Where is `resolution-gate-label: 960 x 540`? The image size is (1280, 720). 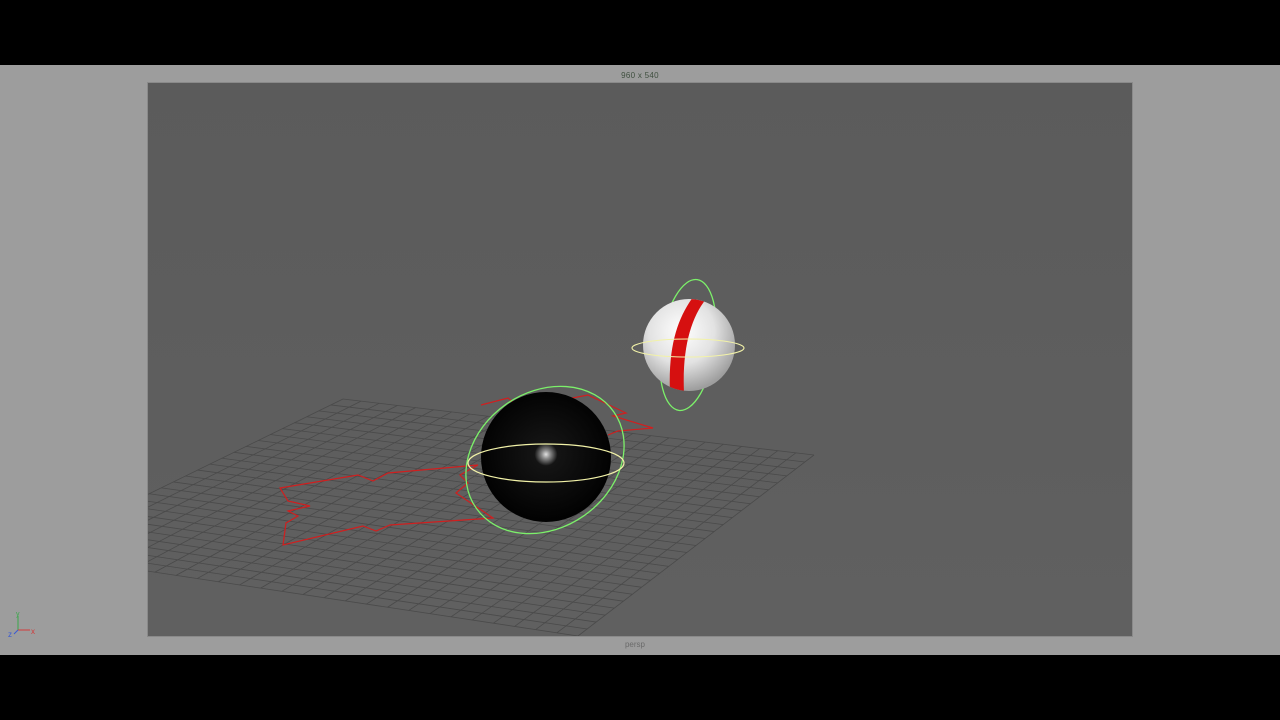
resolution-gate-label: 960 x 540 is located at coordinates (640, 75).